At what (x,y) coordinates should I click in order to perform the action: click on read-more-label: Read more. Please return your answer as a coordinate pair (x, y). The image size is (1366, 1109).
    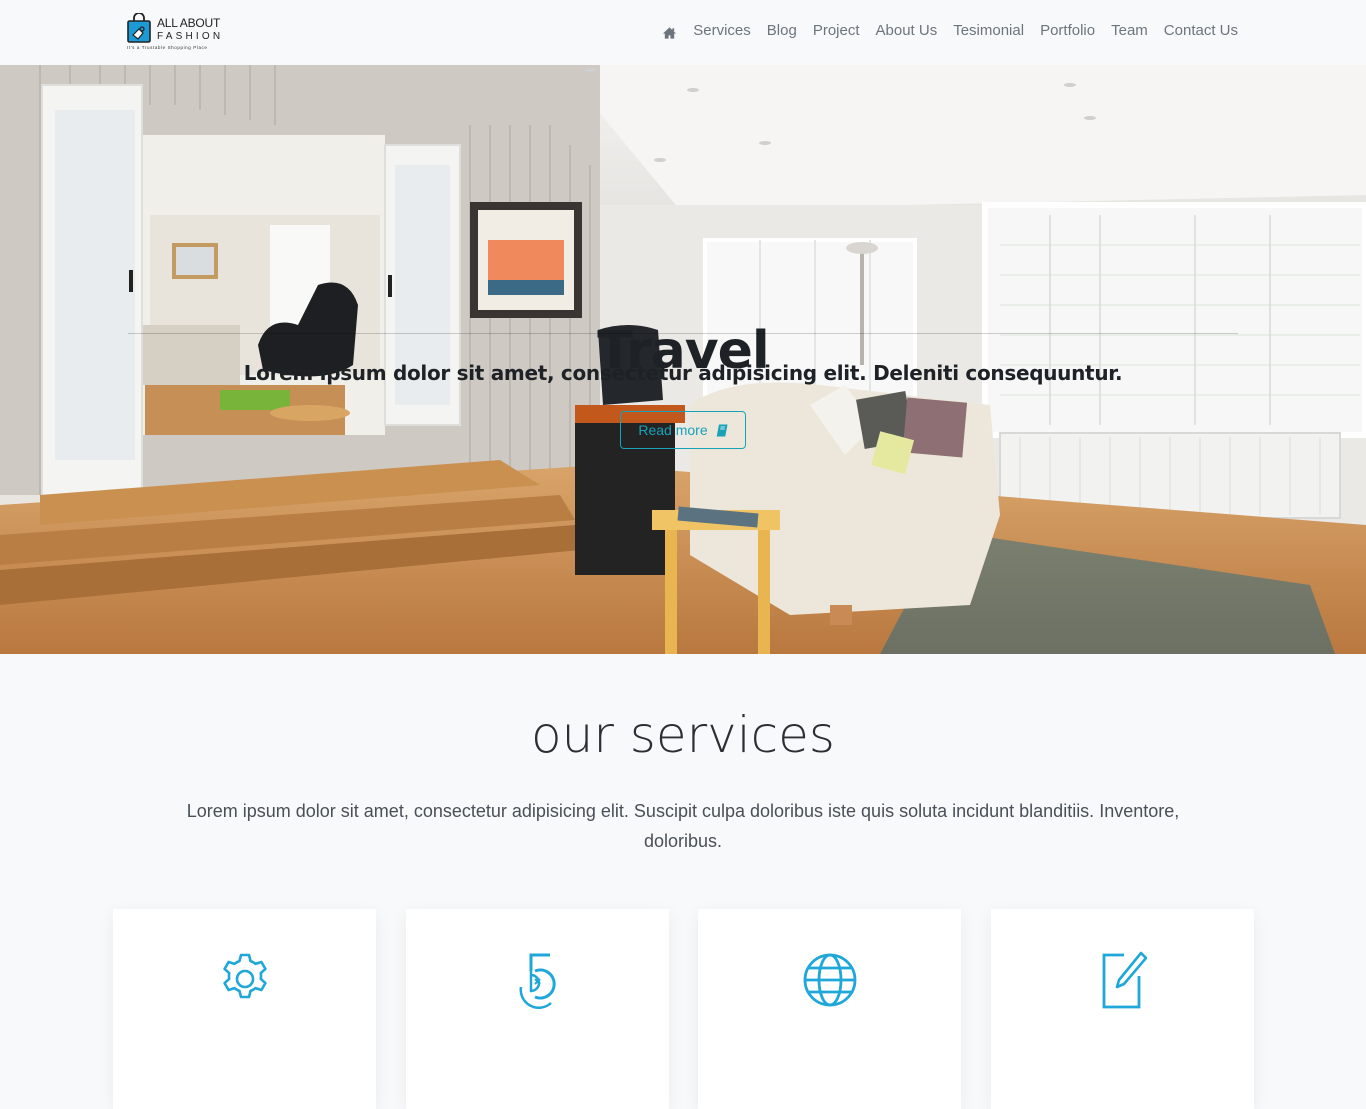
    Looking at the image, I should click on (673, 430).